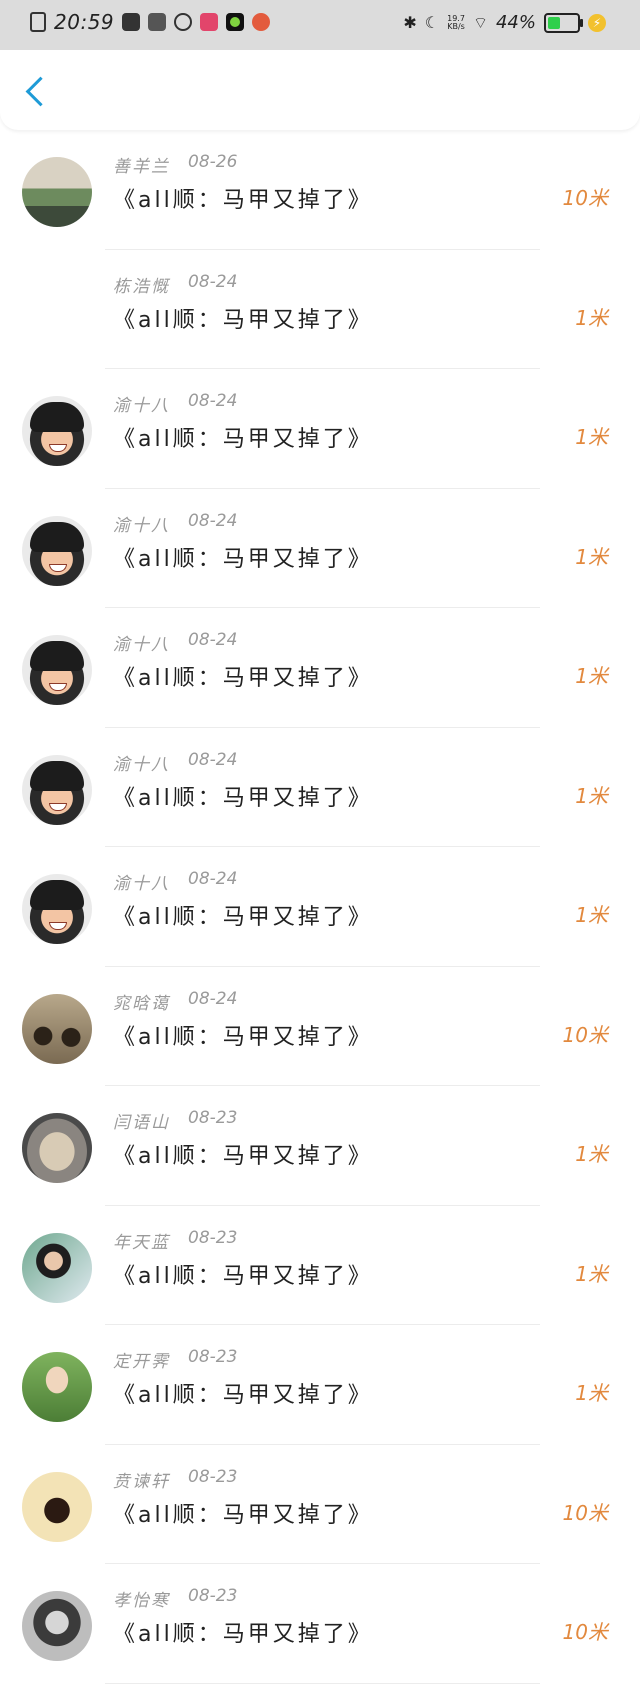 Image resolution: width=640 pixels, height=1693 pixels. What do you see at coordinates (183, 22) in the screenshot?
I see `search-app-icon` at bounding box center [183, 22].